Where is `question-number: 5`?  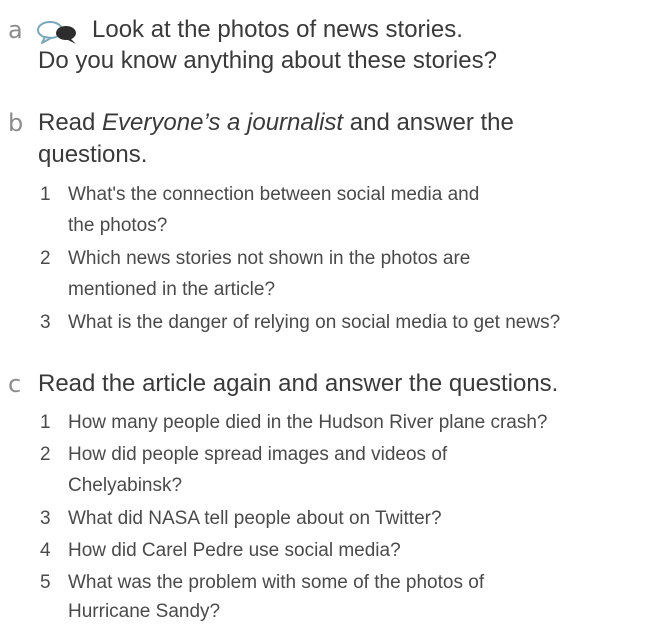 question-number: 5 is located at coordinates (45, 582).